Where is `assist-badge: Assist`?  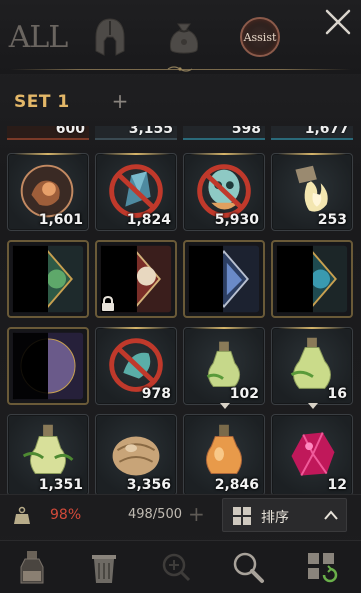 assist-badge: Assist is located at coordinates (260, 37).